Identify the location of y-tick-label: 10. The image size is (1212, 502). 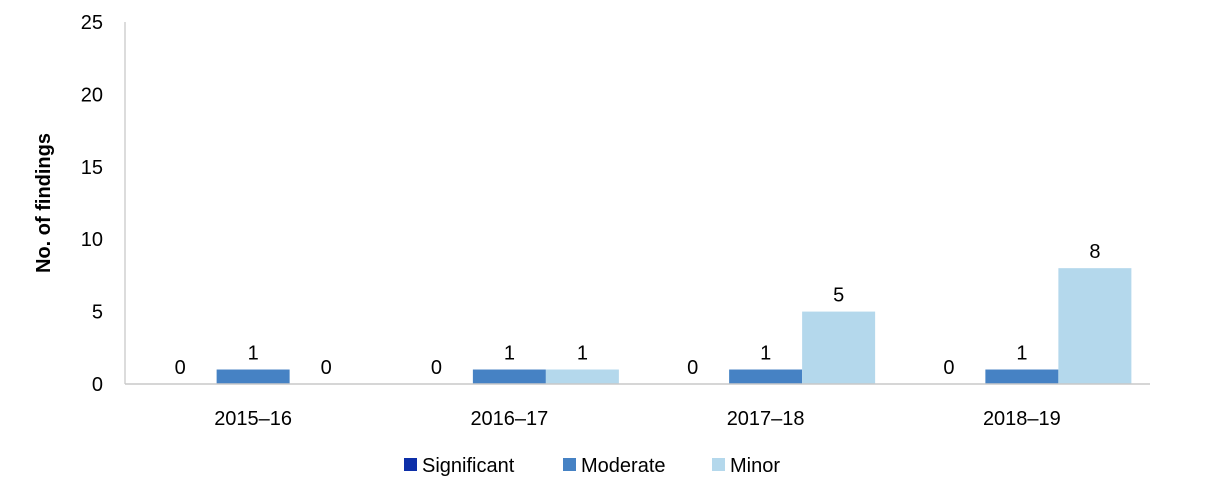
(92, 240).